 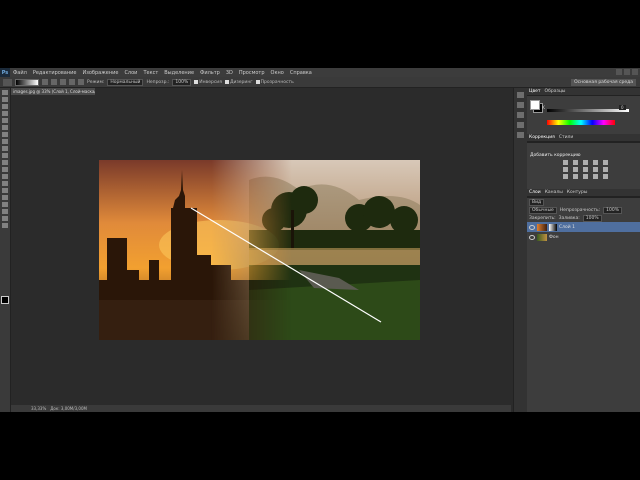 What do you see at coordinates (595, 162) in the screenshot?
I see `exposure-icon` at bounding box center [595, 162].